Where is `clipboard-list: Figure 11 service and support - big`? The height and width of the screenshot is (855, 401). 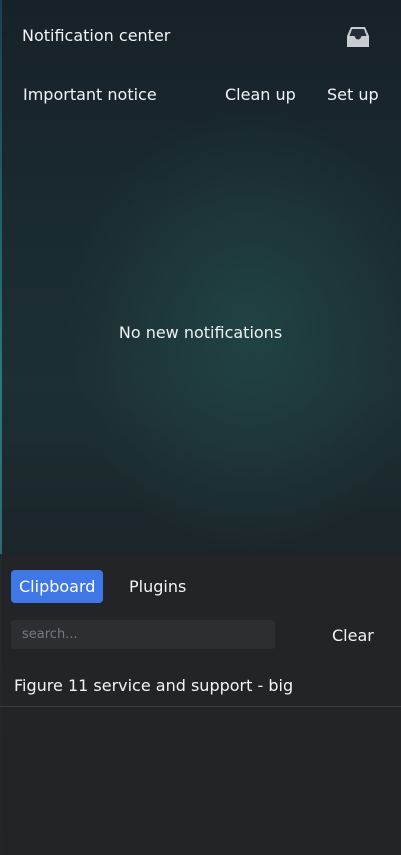 clipboard-list: Figure 11 service and support - big is located at coordinates (200, 685).